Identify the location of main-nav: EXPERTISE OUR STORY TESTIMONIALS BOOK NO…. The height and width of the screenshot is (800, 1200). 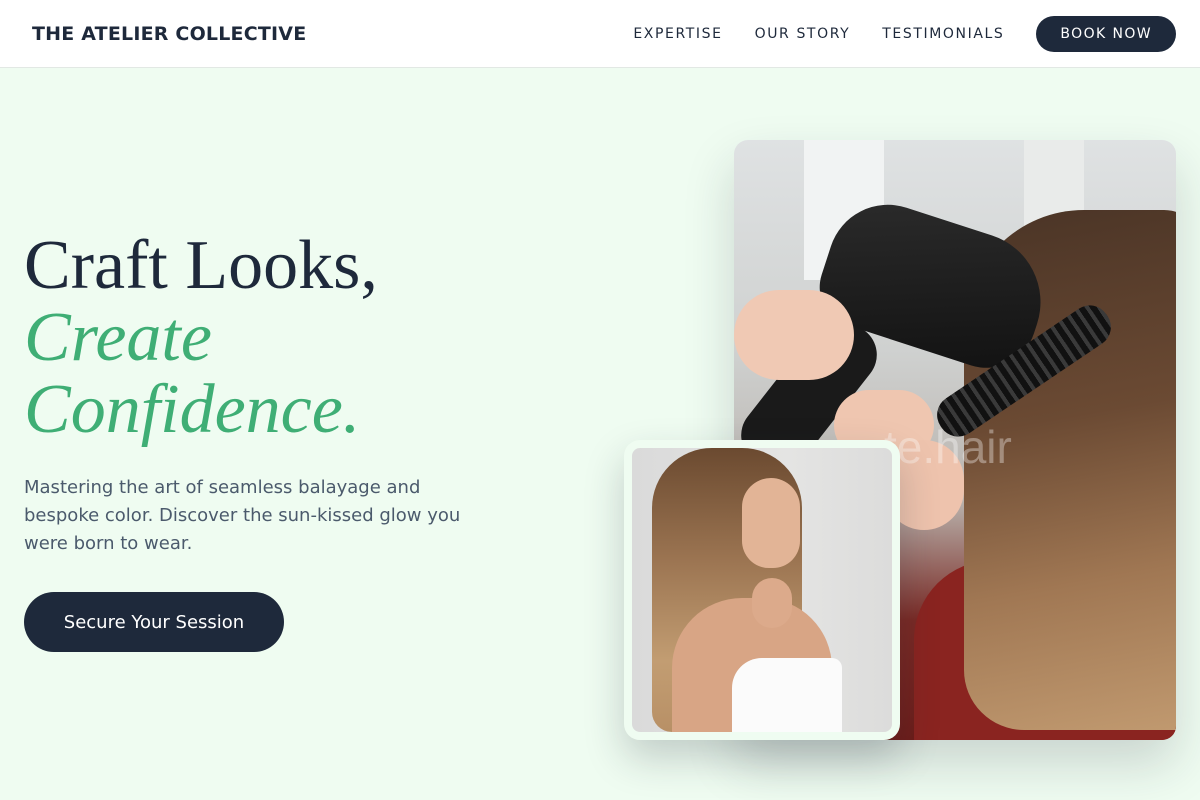
(904, 33).